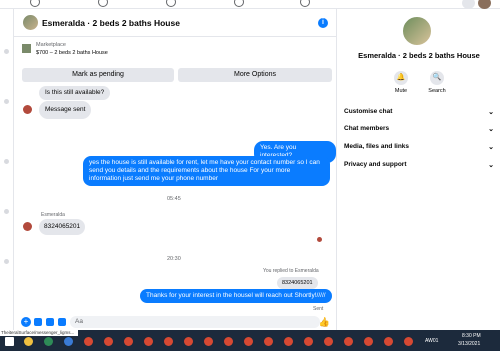 The image size is (500, 351). Describe the element at coordinates (419, 149) in the screenshot. I see `section-media-files: Media, files and links ⌄` at that location.